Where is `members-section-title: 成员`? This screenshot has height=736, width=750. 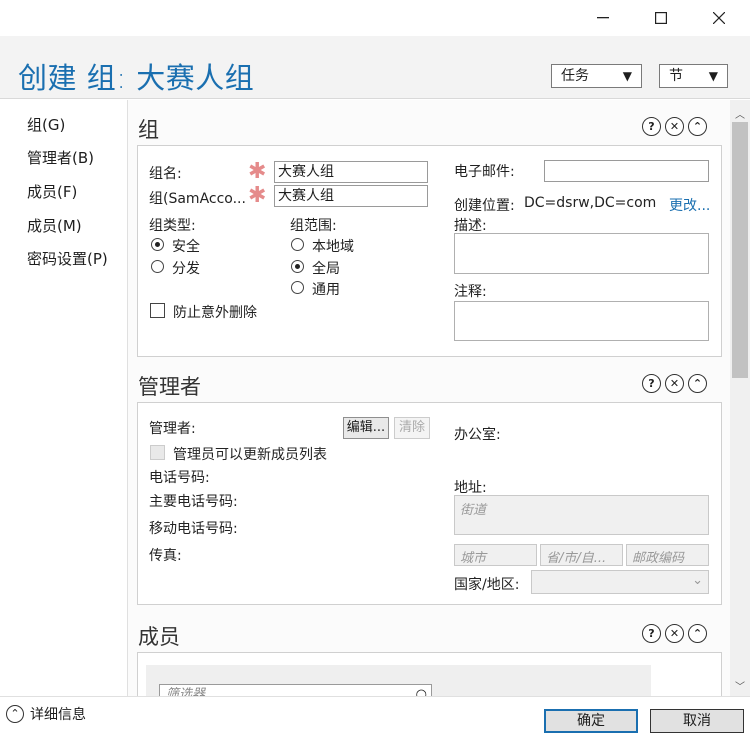 members-section-title: 成员 is located at coordinates (159, 637).